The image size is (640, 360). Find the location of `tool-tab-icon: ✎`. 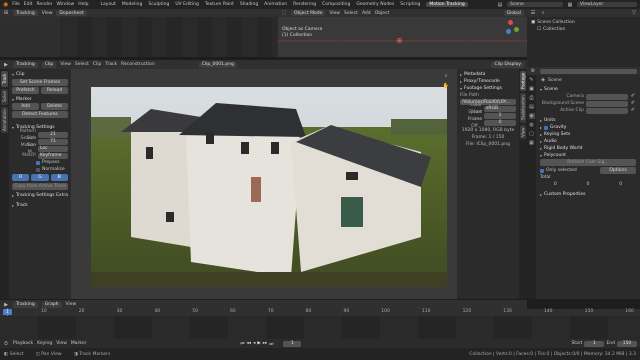

tool-tab-icon: ✎ is located at coordinates (532, 80).